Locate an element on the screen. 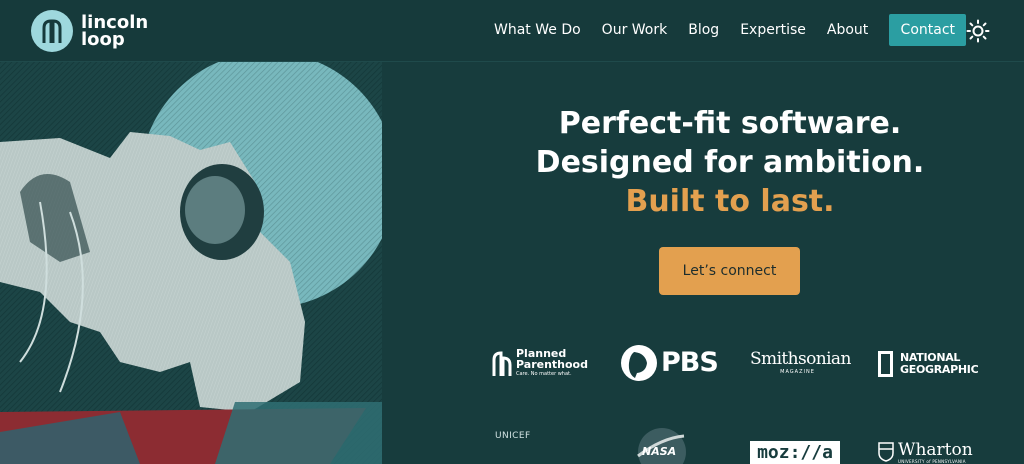  smithsonian-name: Smithsonian is located at coordinates (800, 359).